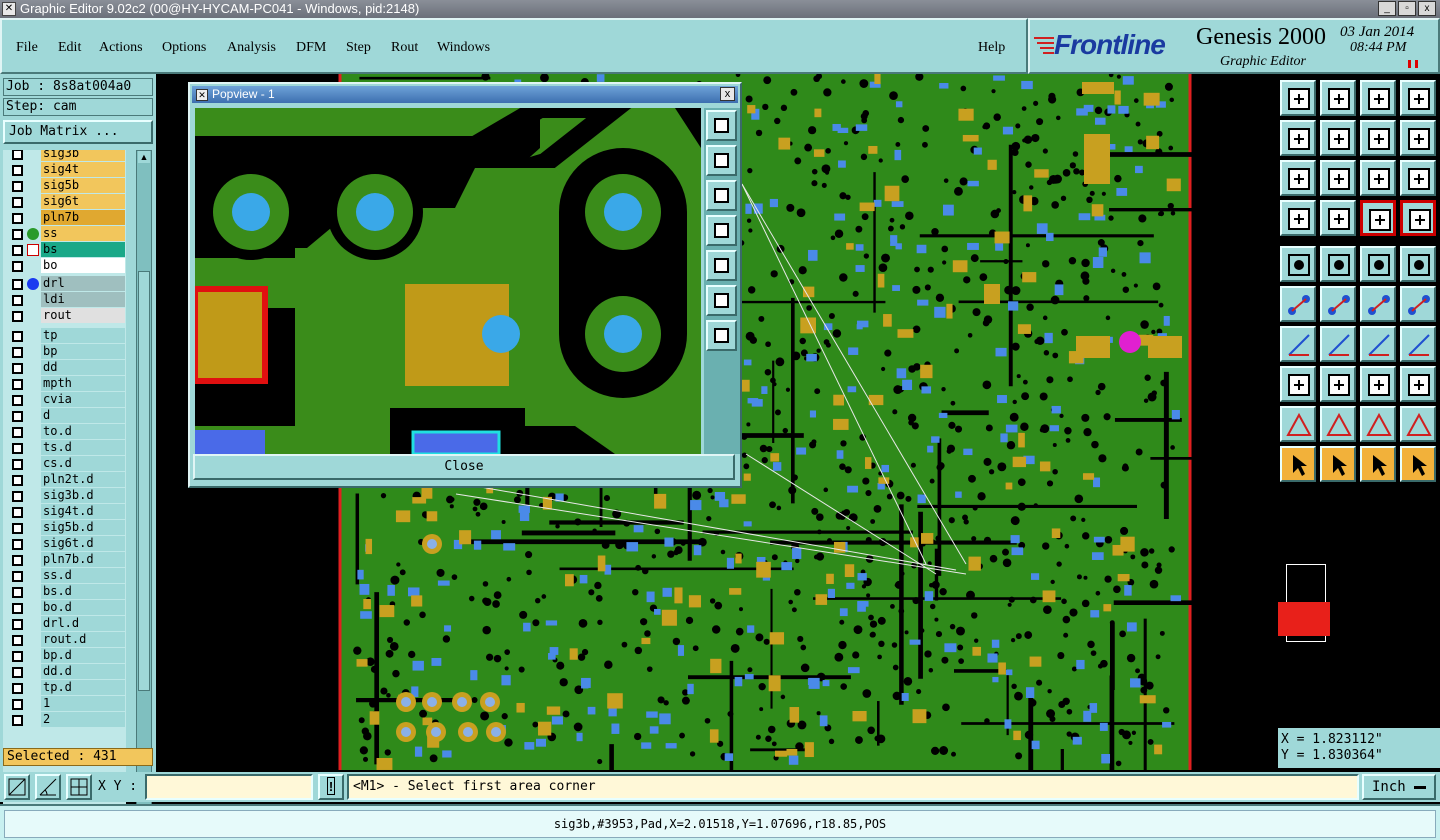 The width and height of the screenshot is (1440, 840). Describe the element at coordinates (64, 284) in the screenshot. I see `layer-row: drl` at that location.